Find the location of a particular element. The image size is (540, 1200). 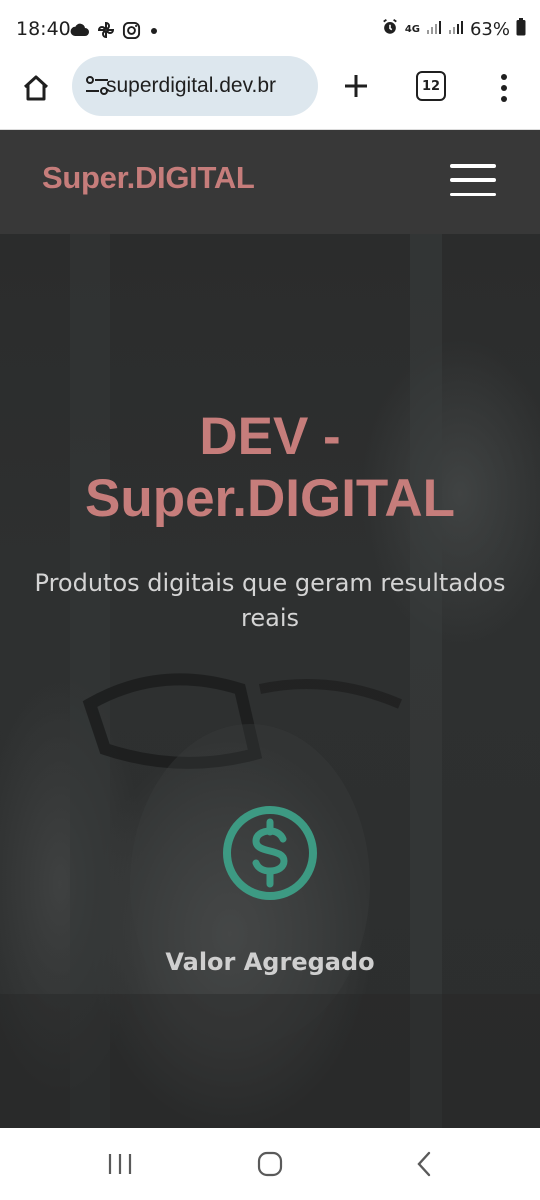

network-type: 4G is located at coordinates (412, 29).